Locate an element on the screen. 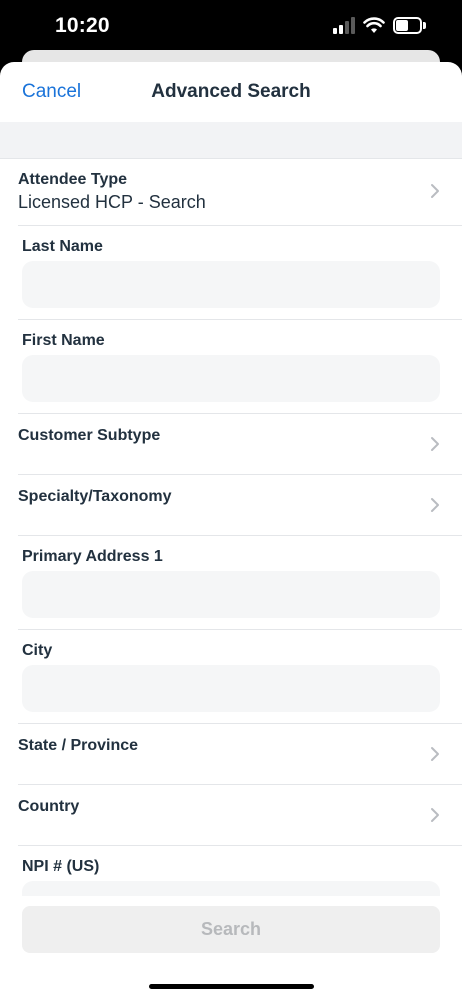  bottom-action-area: Search is located at coordinates (231, 947).